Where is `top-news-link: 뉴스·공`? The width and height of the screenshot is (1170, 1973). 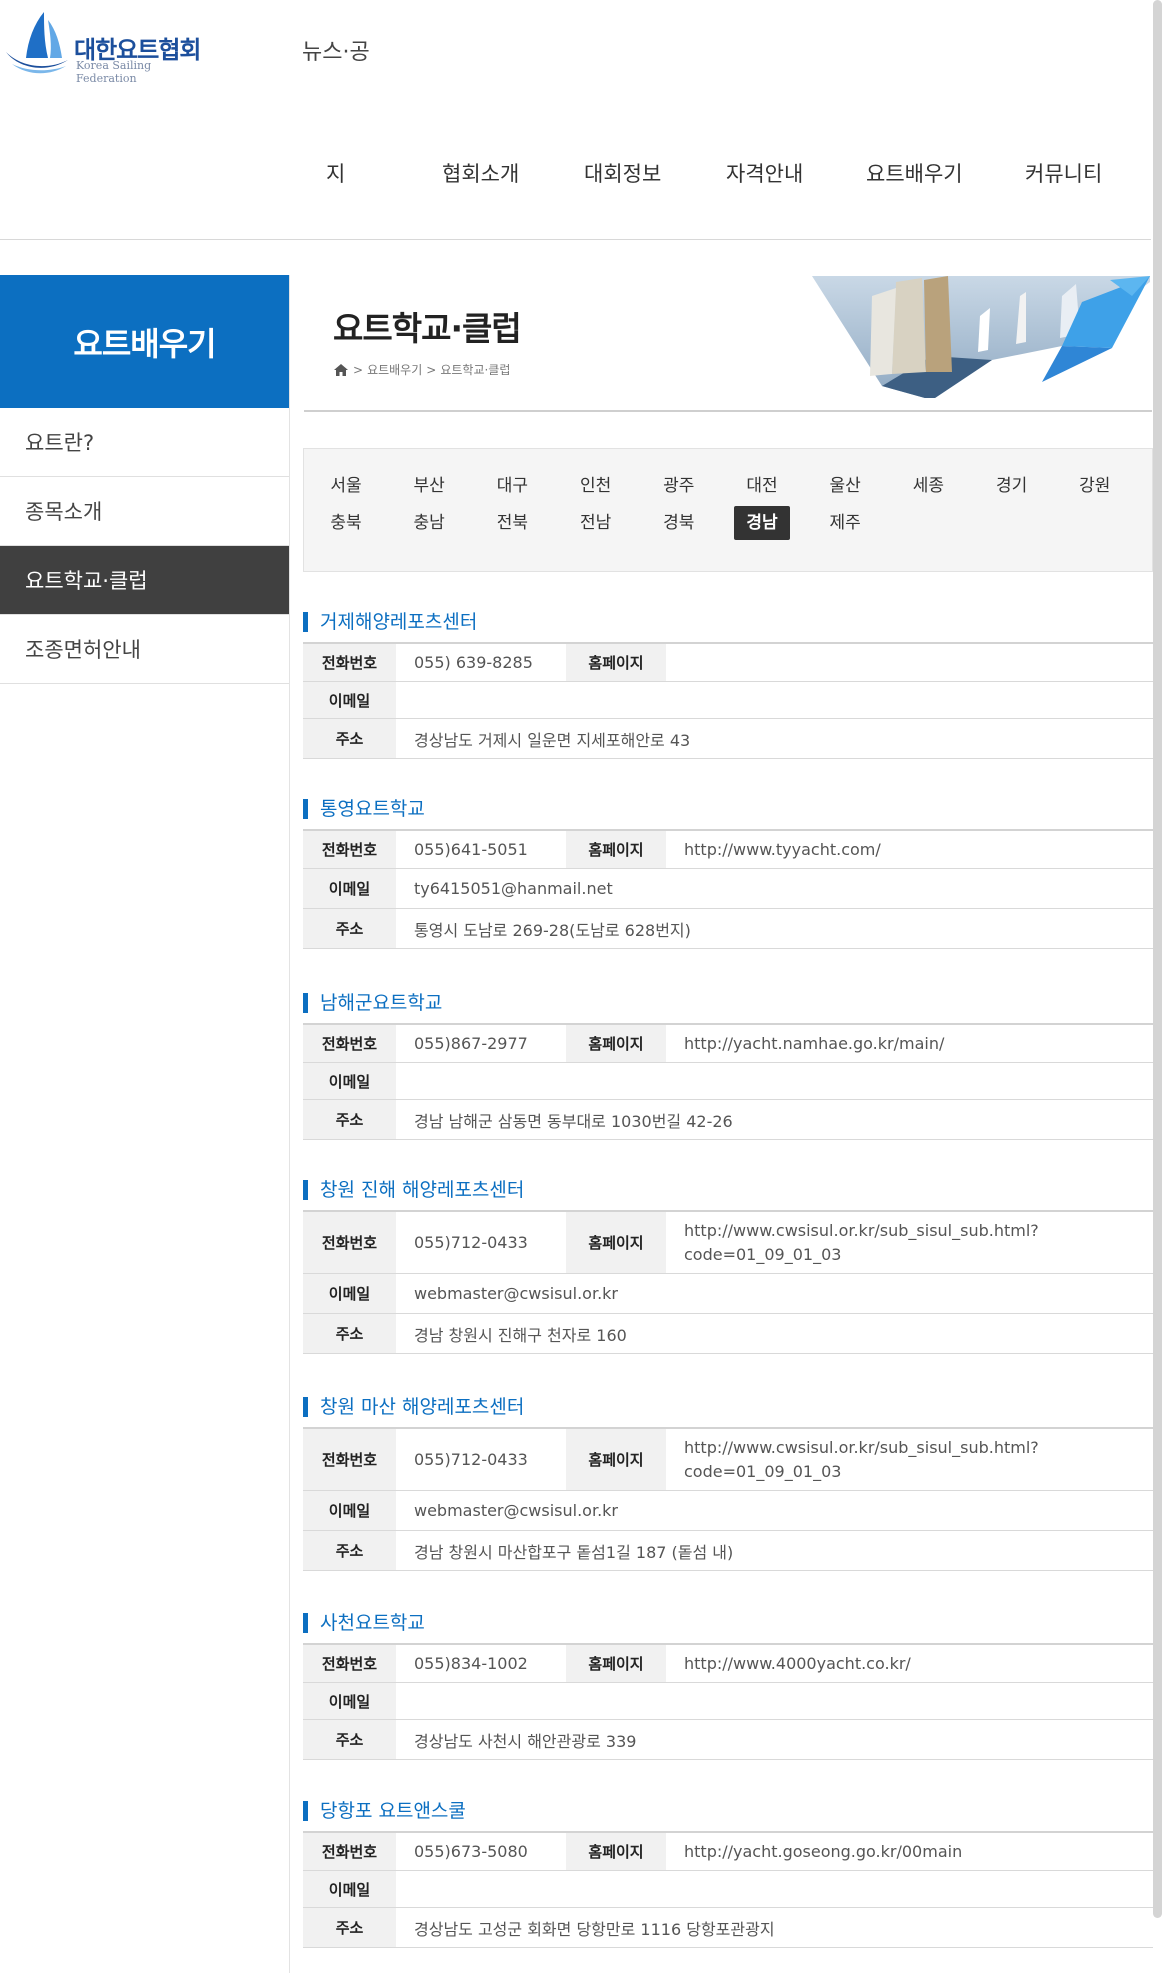
top-news-link: 뉴스·공 is located at coordinates (336, 50).